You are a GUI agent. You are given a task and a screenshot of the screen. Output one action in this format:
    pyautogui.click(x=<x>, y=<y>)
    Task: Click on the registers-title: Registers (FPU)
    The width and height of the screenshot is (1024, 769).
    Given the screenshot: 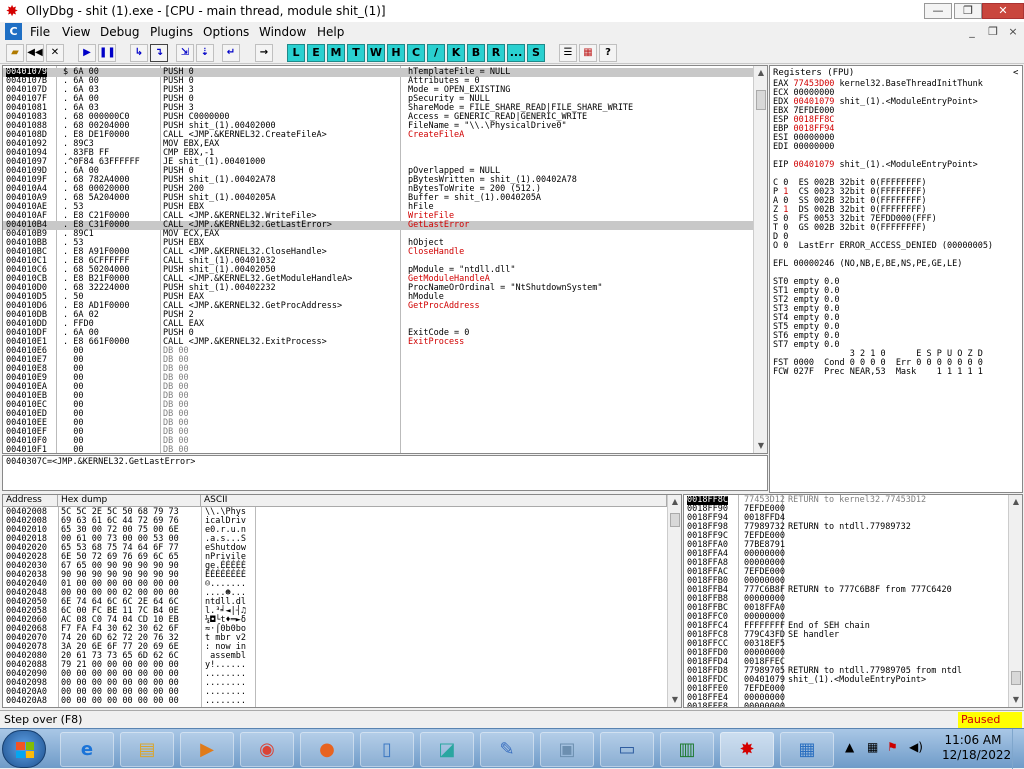 What is the action you would take?
    pyautogui.click(x=813, y=73)
    